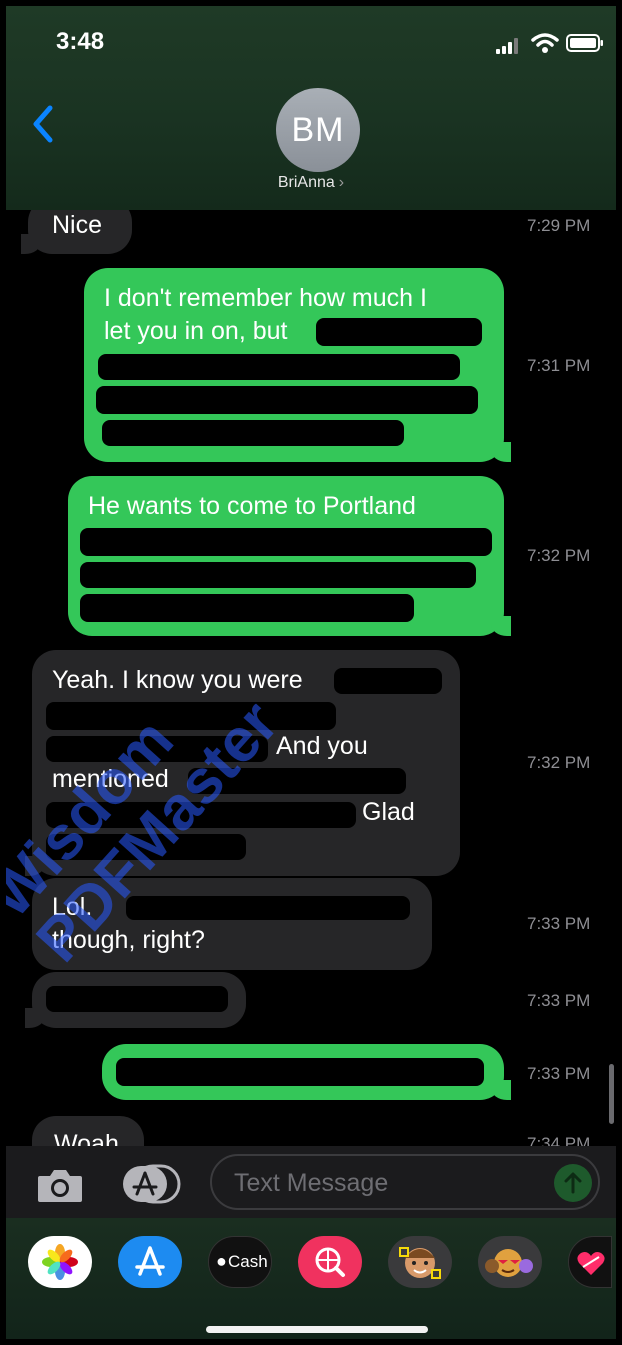  What do you see at coordinates (559, 225) in the screenshot?
I see `message-timestamp: 7:29 PM` at bounding box center [559, 225].